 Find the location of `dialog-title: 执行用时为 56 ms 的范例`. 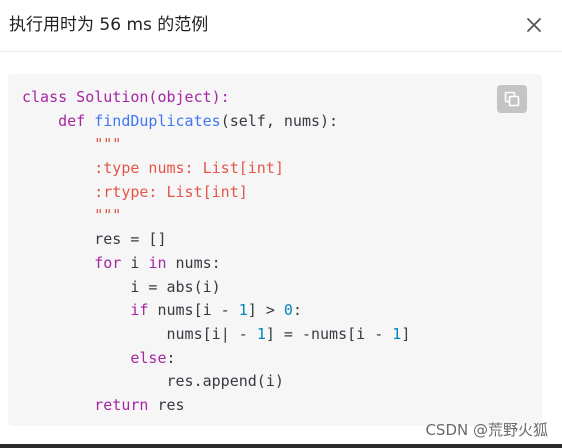

dialog-title: 执行用时为 56 ms 的范例 is located at coordinates (109, 25).